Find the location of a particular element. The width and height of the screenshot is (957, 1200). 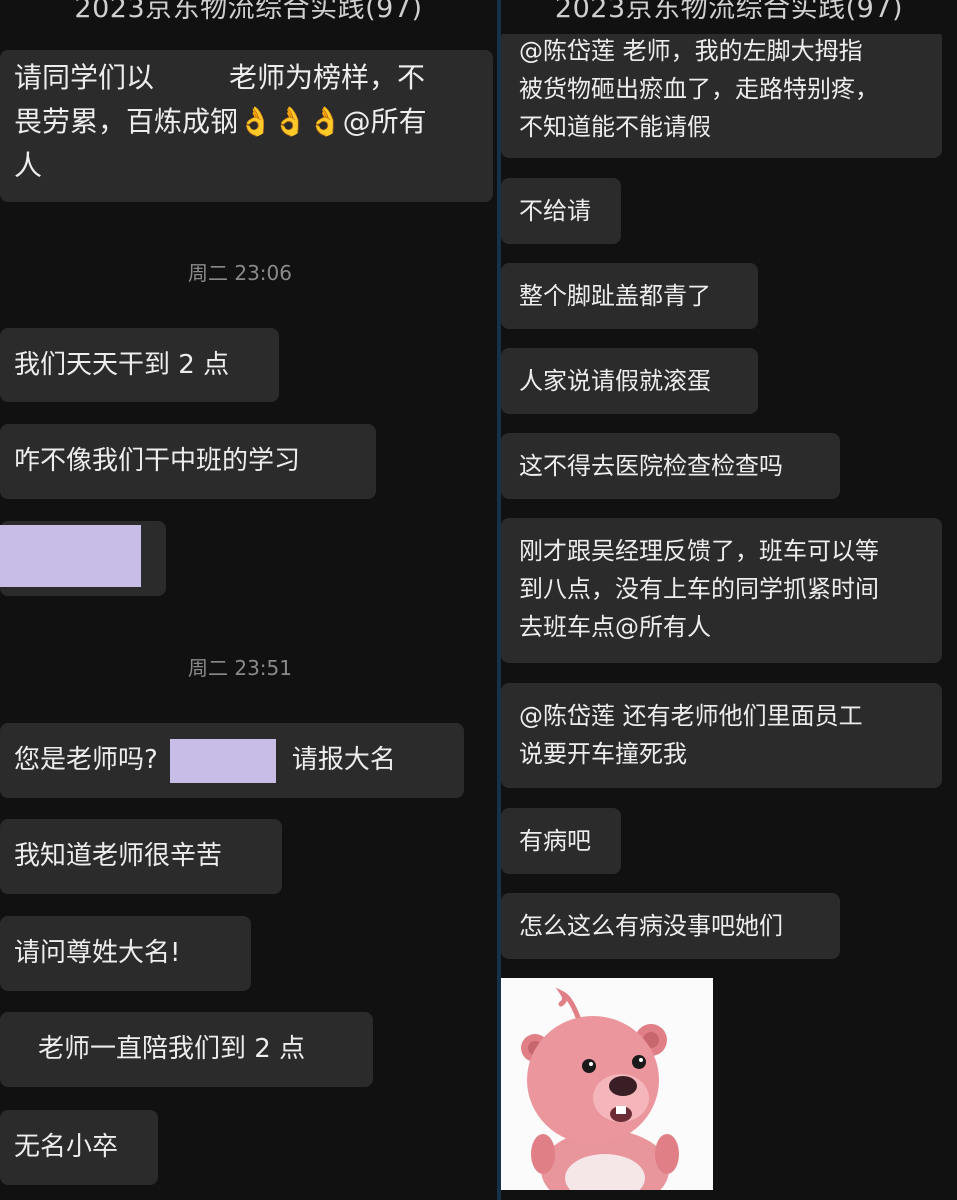

message-bubble: 这不得去医院检查检查吗 is located at coordinates (670, 466).